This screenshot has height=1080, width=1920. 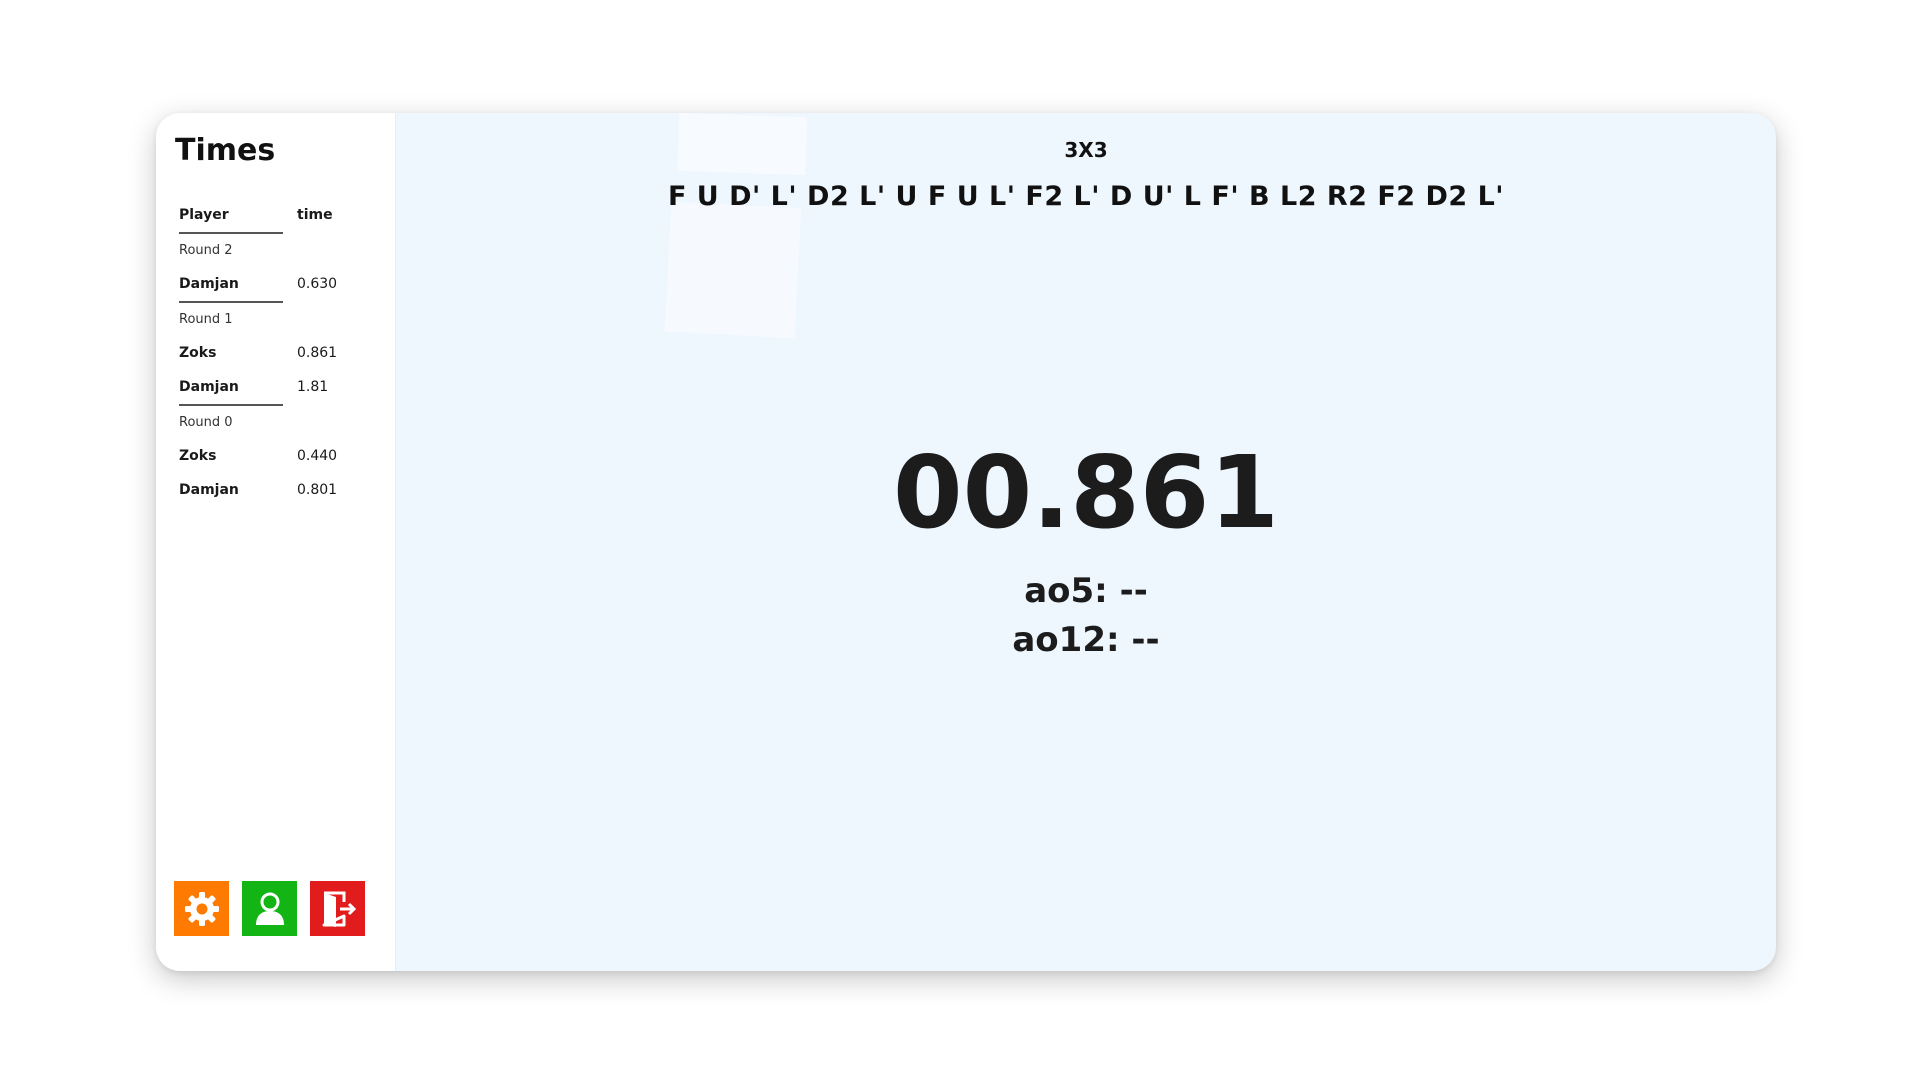 I want to click on table-row: Zoks 0.861, so click(x=274, y=353).